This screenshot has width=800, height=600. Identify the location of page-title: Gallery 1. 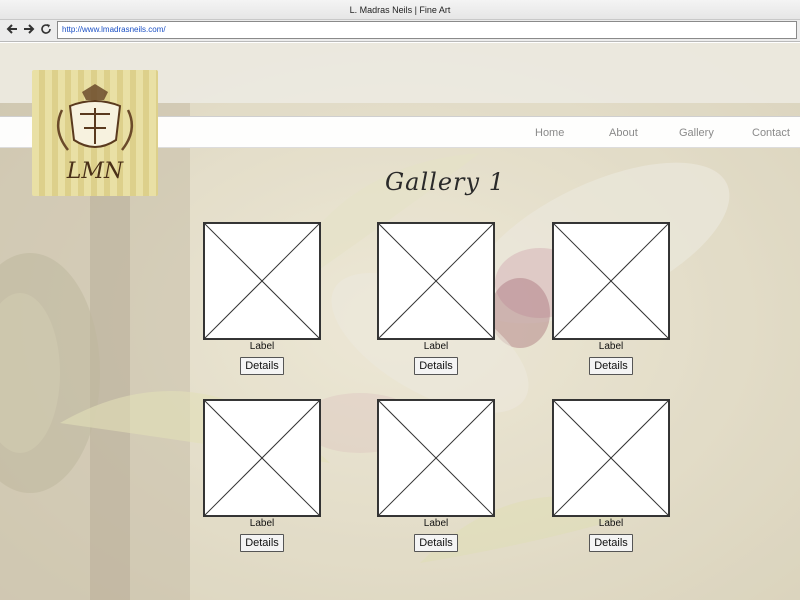
(445, 182).